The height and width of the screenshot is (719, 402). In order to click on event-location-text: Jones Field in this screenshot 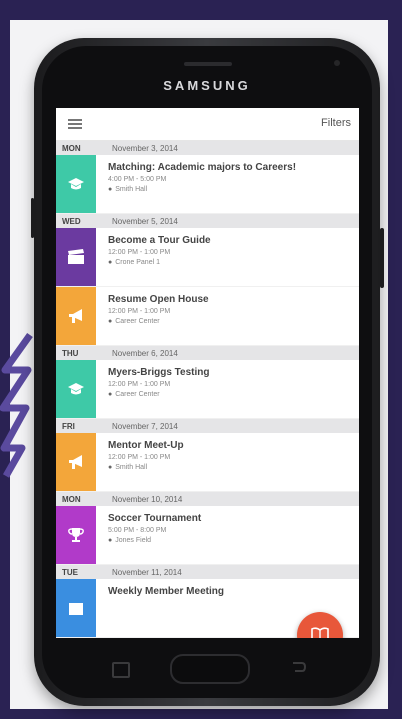, I will do `click(133, 540)`.